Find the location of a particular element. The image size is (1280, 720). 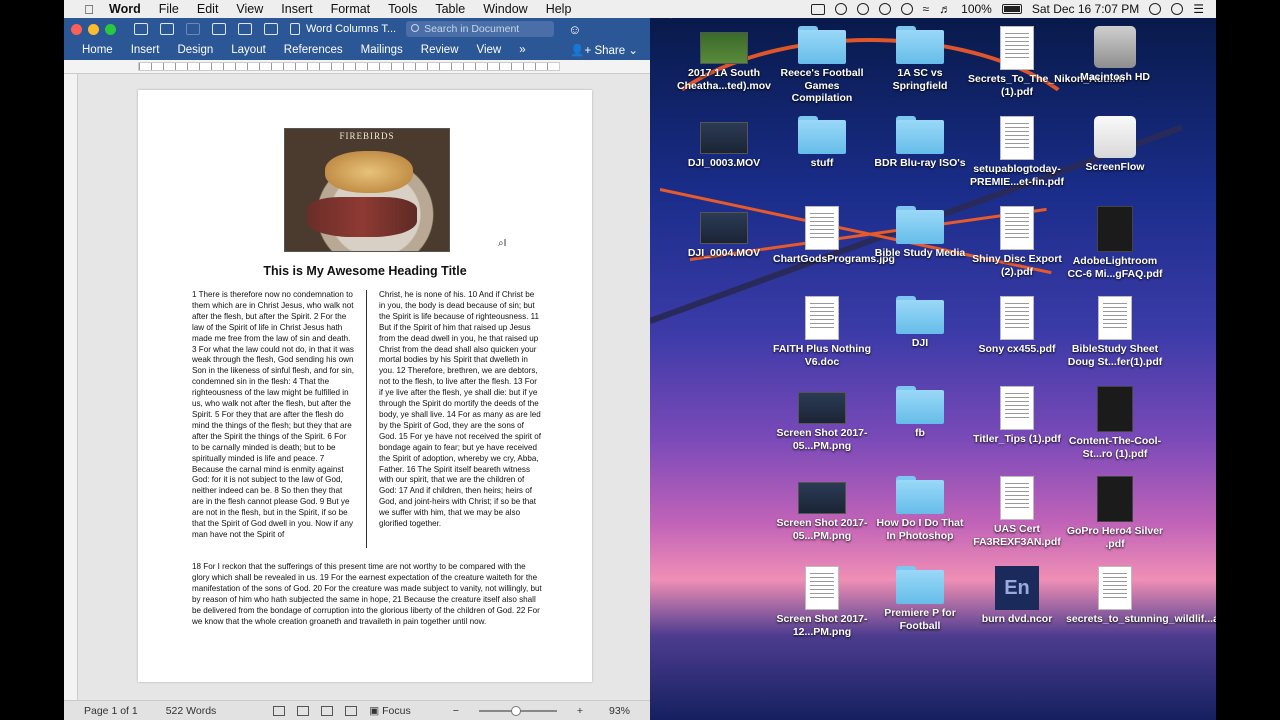

flame-icon is located at coordinates (884, 9).